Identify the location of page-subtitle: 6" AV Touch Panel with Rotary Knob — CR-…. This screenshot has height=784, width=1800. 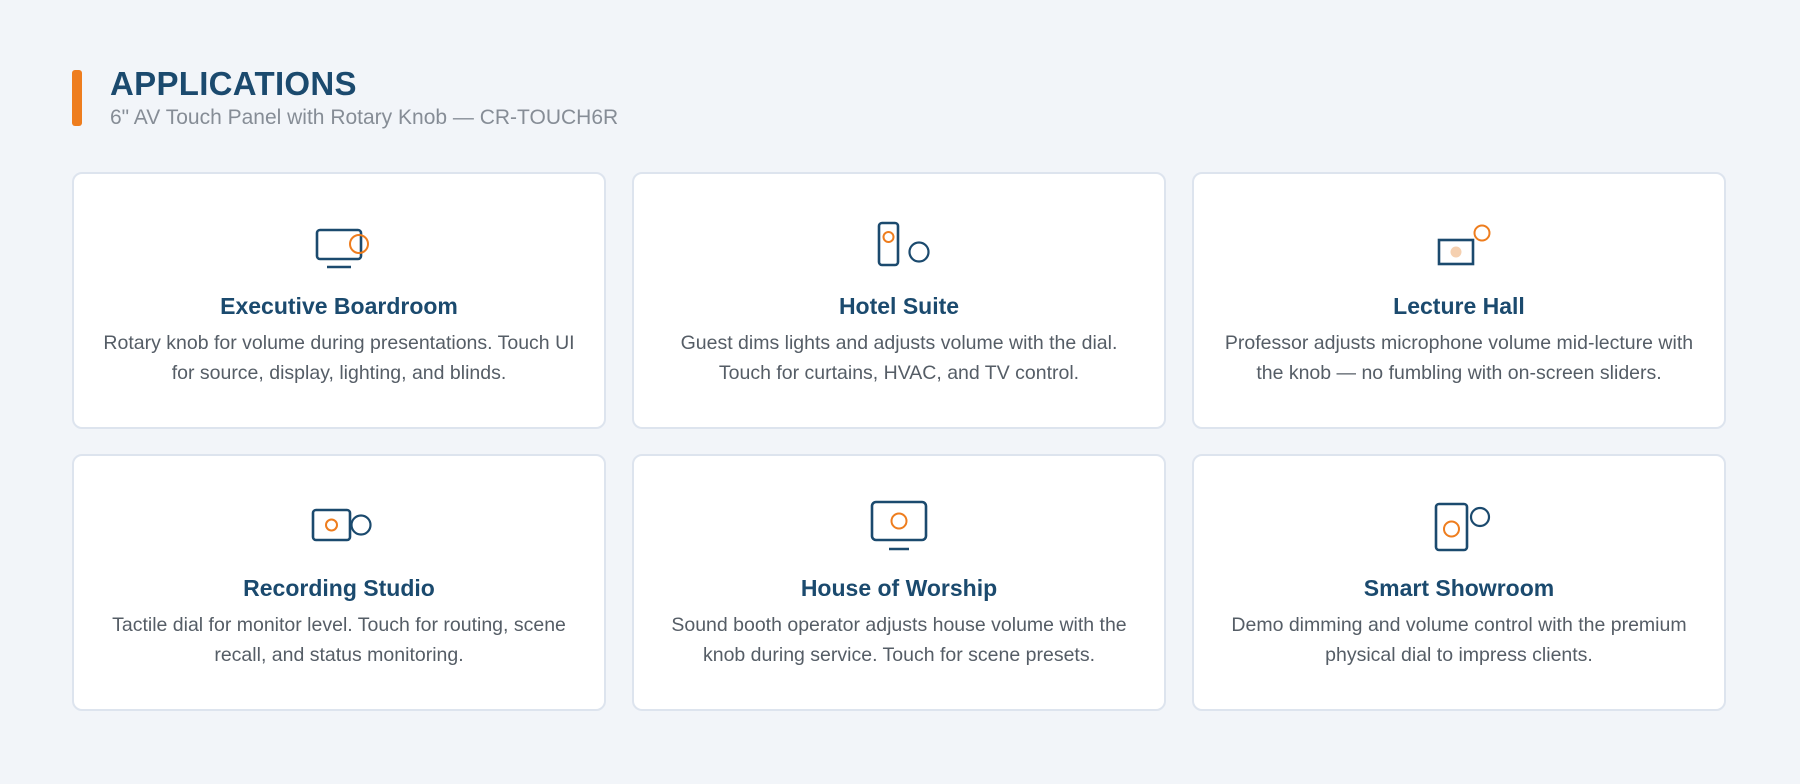
(364, 117).